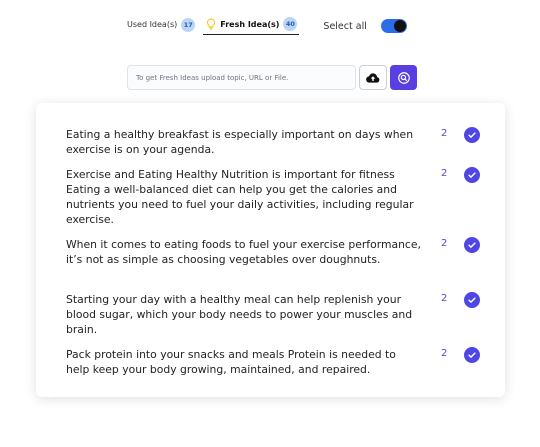 Image resolution: width=540 pixels, height=447 pixels. What do you see at coordinates (152, 24) in the screenshot?
I see `tab-used-ideas-label: Used Idea(s)` at bounding box center [152, 24].